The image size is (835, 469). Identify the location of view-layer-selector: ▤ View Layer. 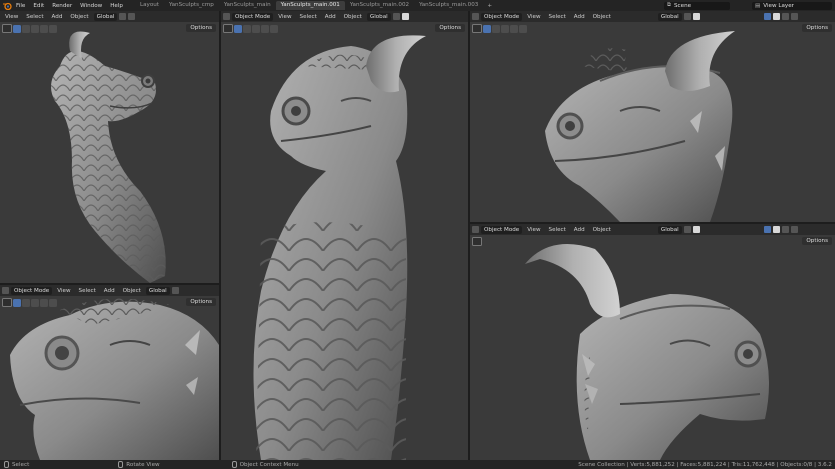
(792, 5).